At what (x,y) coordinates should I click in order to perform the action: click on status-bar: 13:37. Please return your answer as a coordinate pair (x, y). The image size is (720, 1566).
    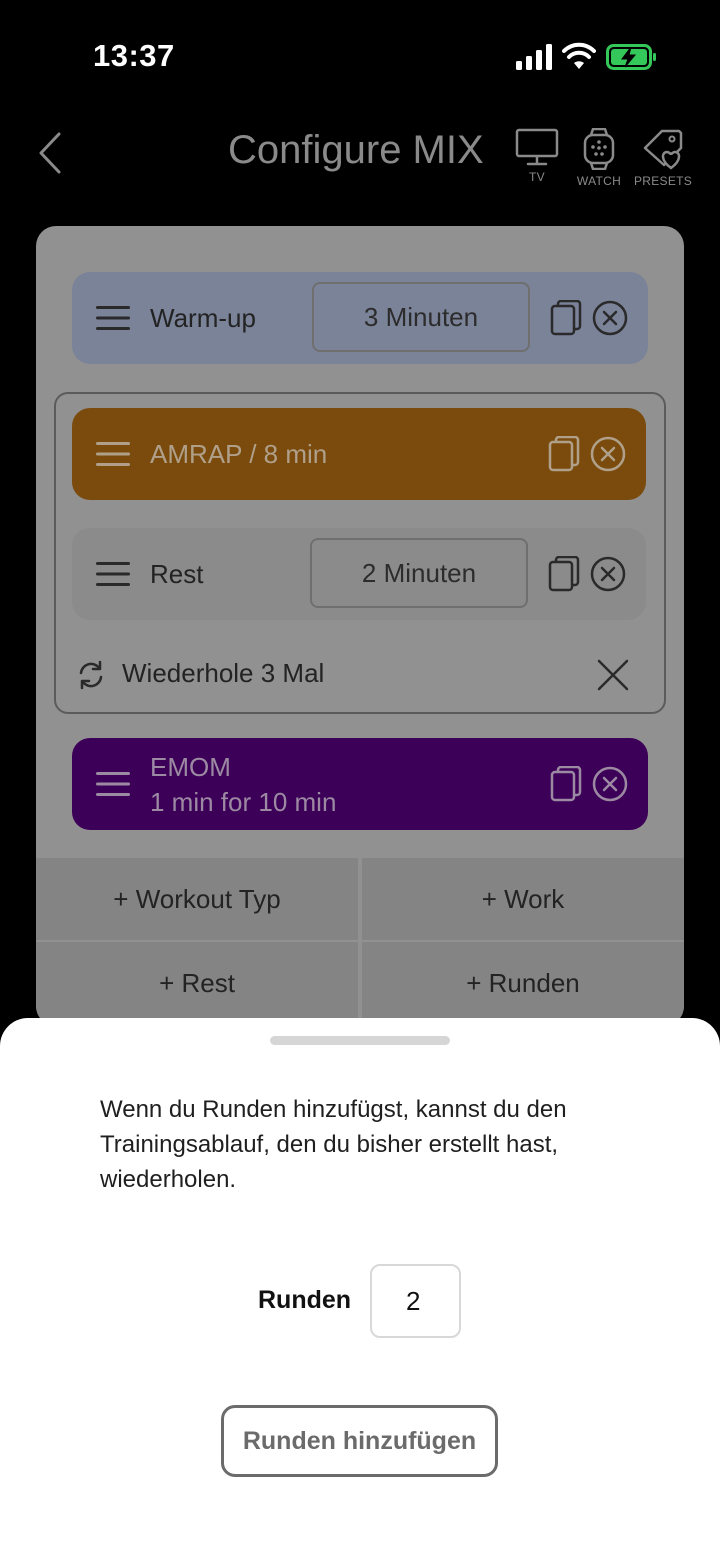
    Looking at the image, I should click on (360, 55).